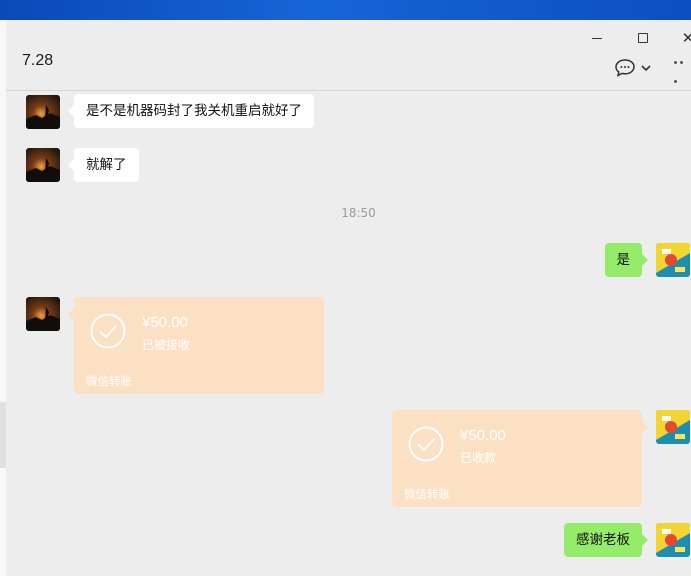 The height and width of the screenshot is (576, 691). What do you see at coordinates (606, 540) in the screenshot?
I see `message-bubble-outgoing: 感谢老板` at bounding box center [606, 540].